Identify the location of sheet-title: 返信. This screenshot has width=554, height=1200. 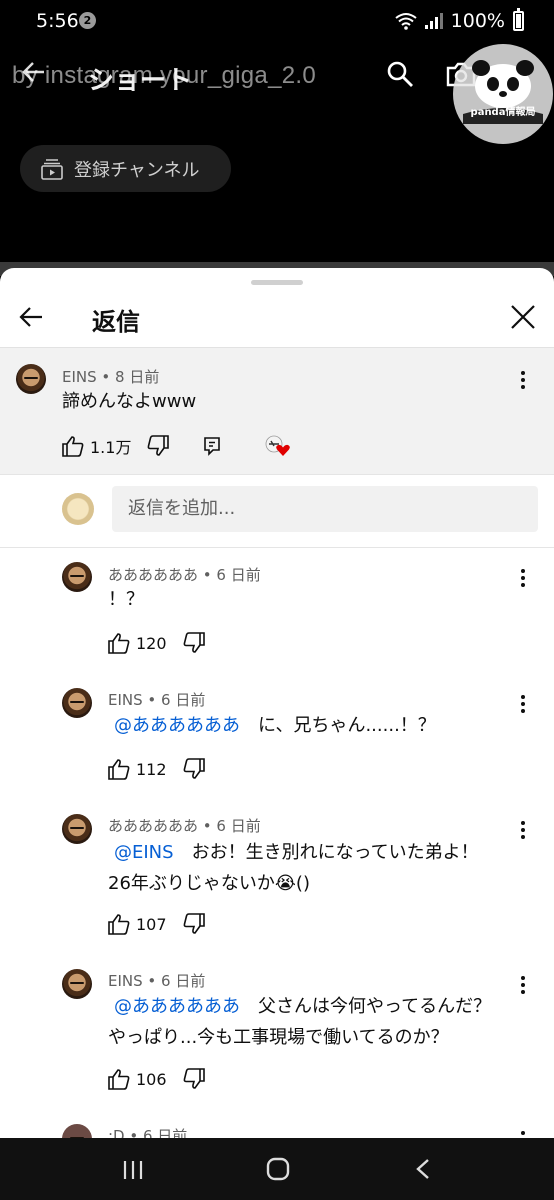
(116, 322).